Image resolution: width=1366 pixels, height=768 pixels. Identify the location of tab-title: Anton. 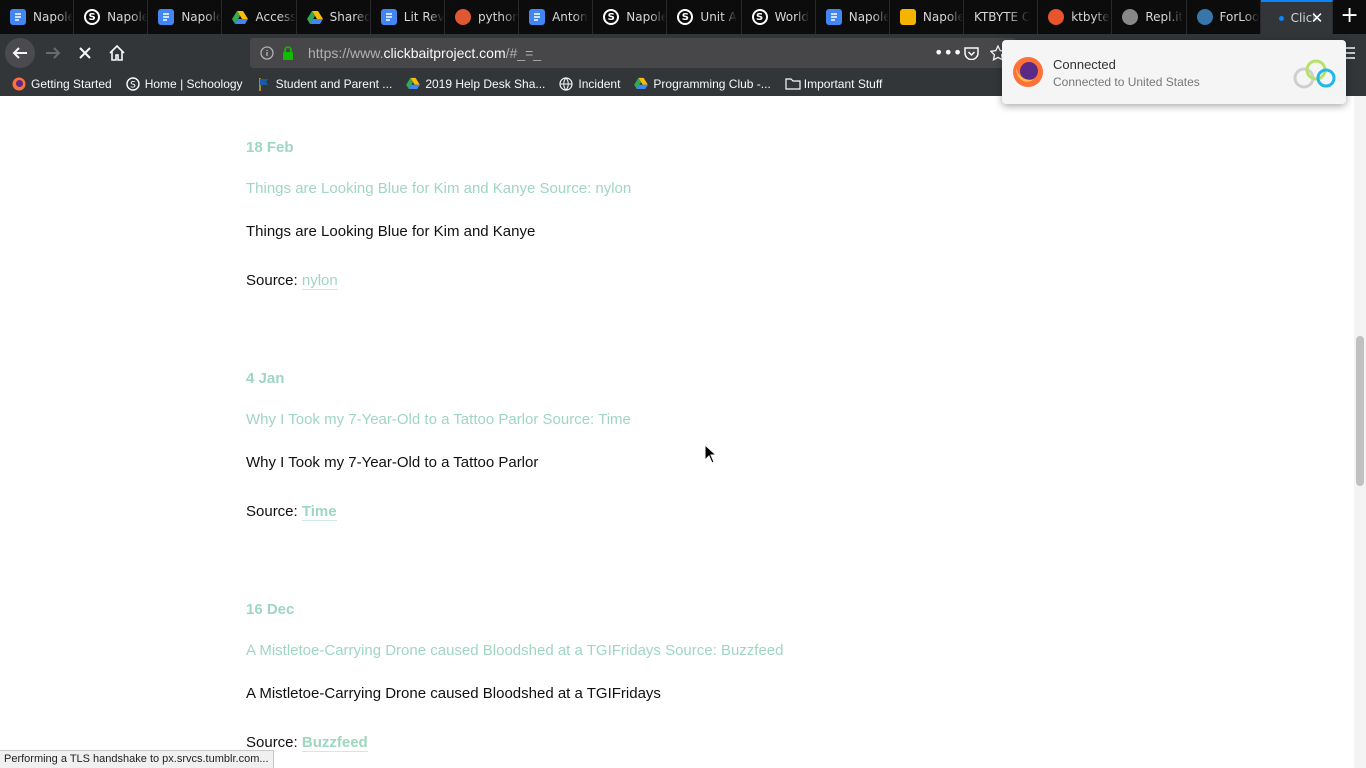
(570, 17).